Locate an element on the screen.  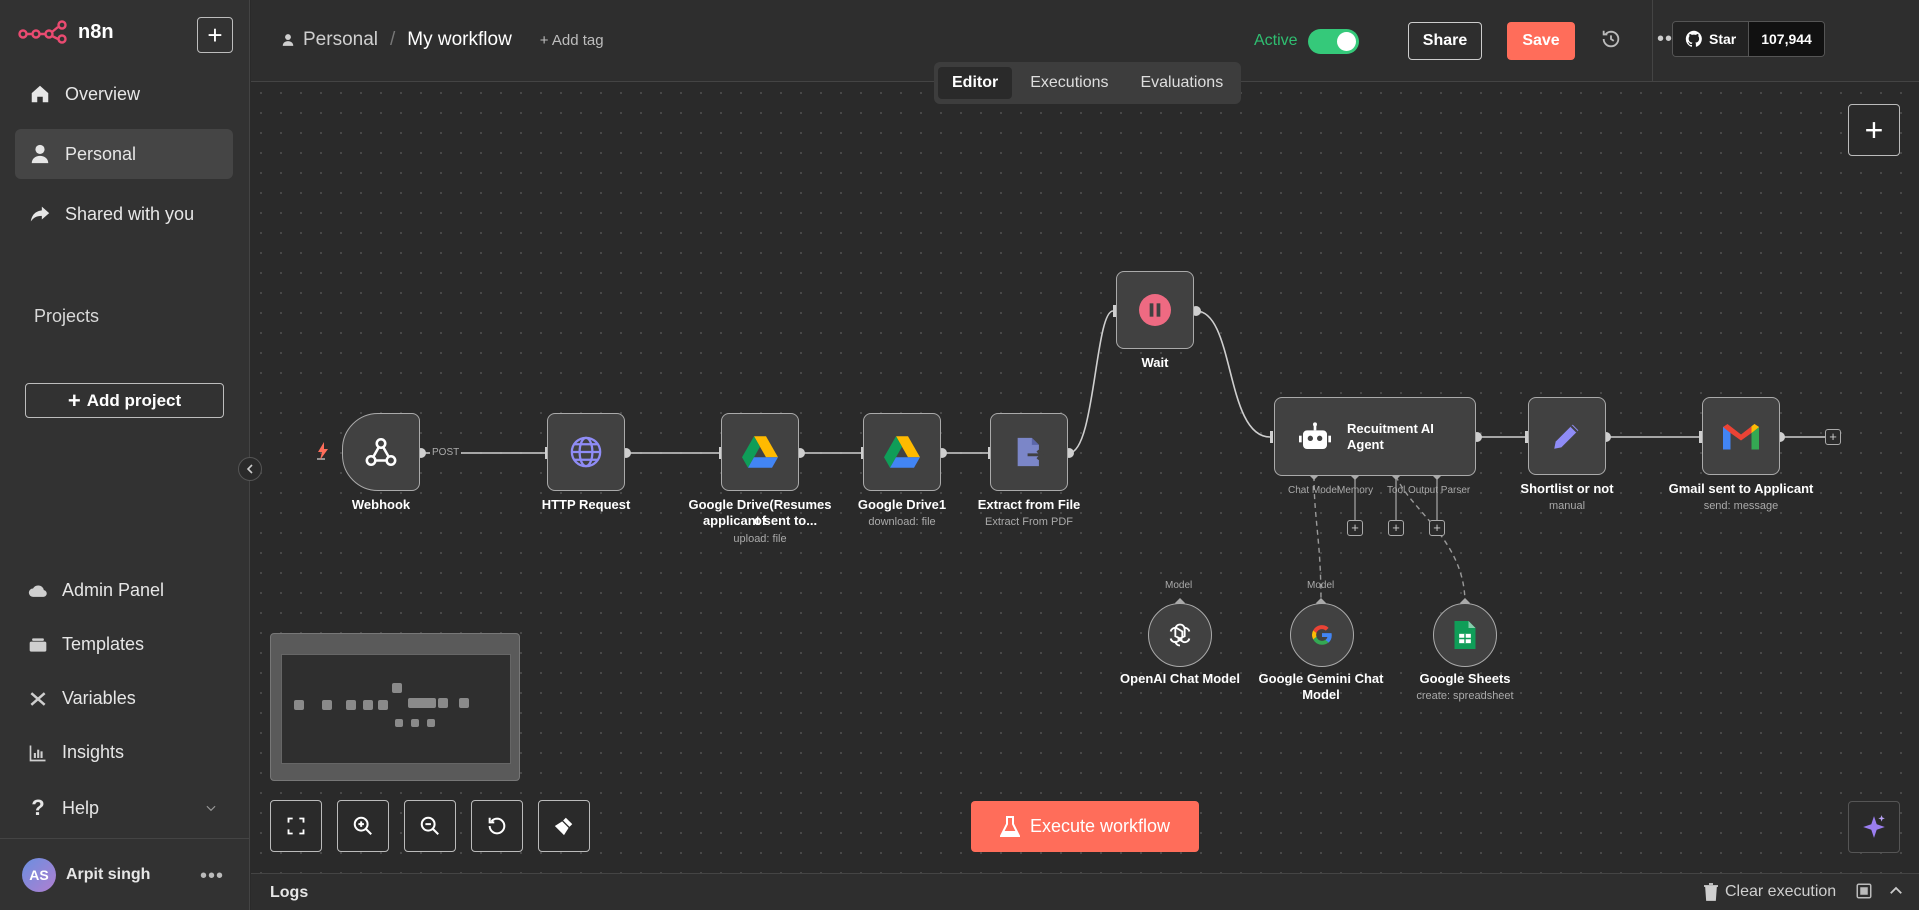
gmail-icon is located at coordinates (1741, 437).